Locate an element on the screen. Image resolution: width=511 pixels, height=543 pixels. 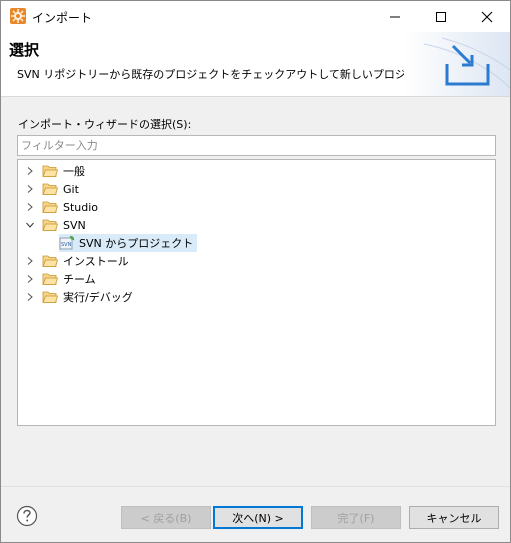
window-title: インポート is located at coordinates (62, 18).